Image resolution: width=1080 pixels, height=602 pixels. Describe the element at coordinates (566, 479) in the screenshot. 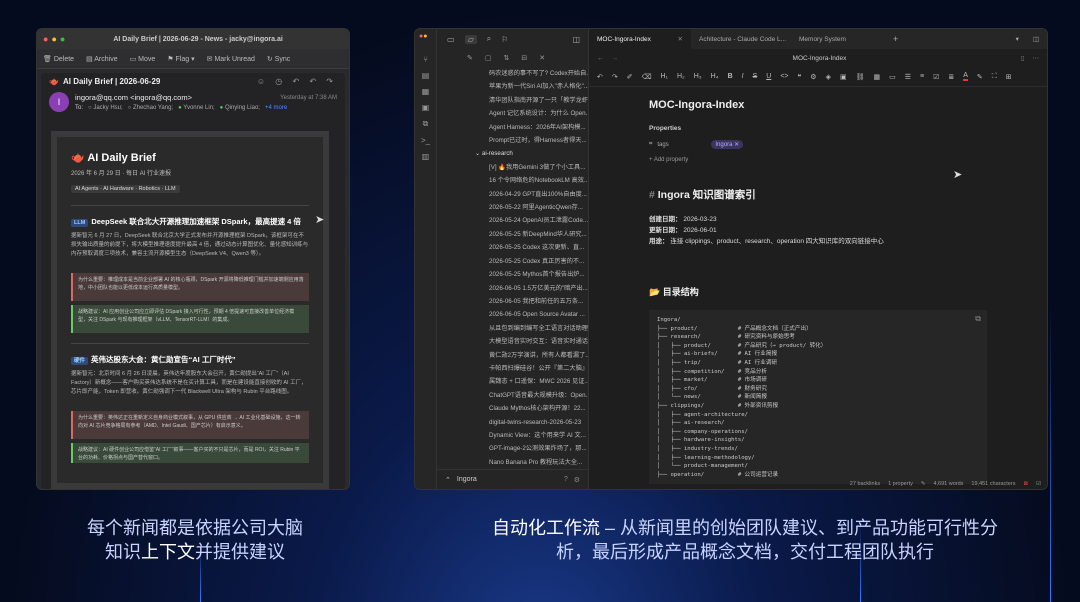

I see `help-icon: ?` at that location.